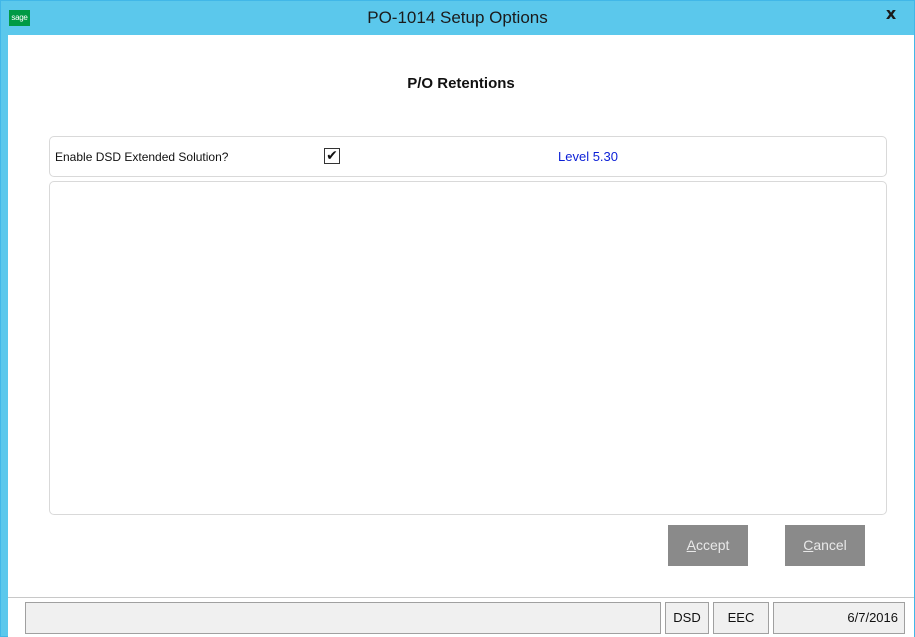  I want to click on status-eec: EEC, so click(741, 618).